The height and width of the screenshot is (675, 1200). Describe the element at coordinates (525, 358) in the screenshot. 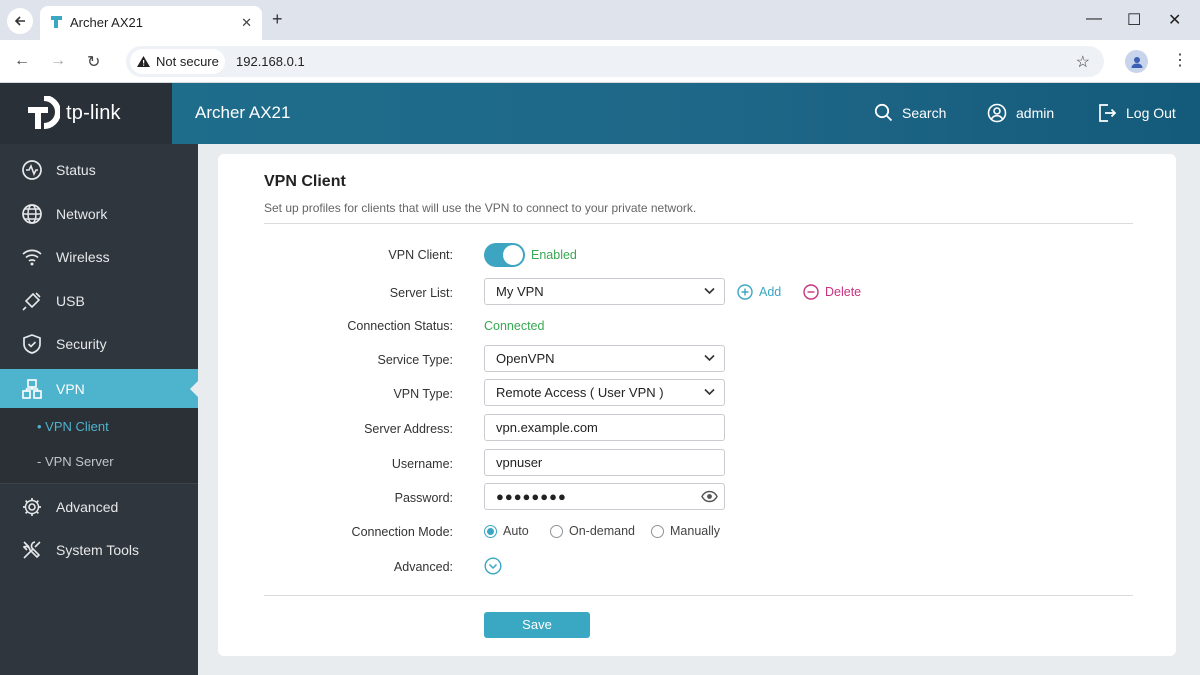

I see `service-type-value: OpenVPN` at that location.